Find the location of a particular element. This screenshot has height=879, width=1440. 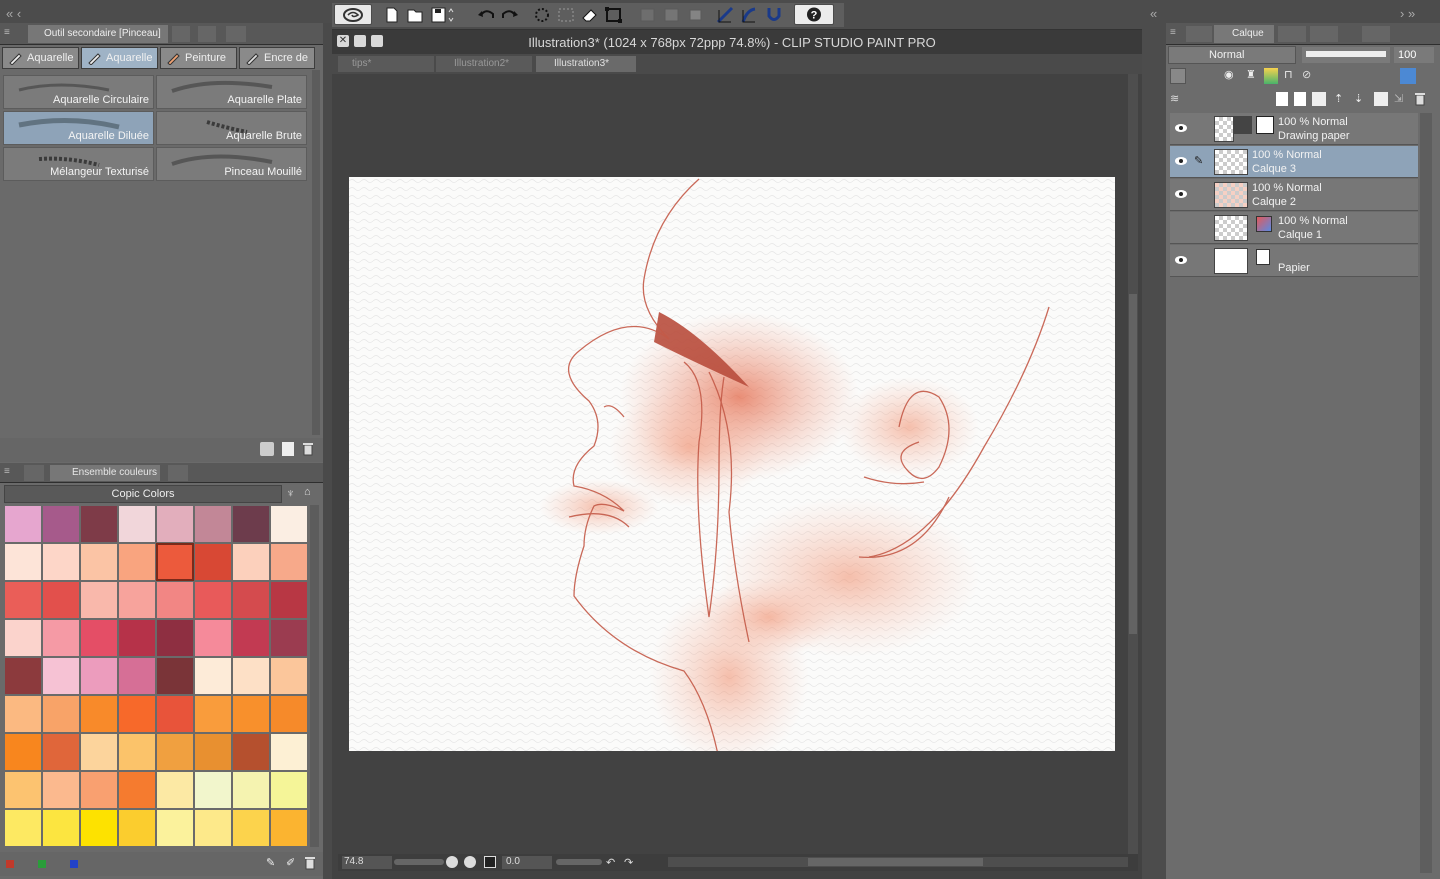

save-icon is located at coordinates (442, 15).